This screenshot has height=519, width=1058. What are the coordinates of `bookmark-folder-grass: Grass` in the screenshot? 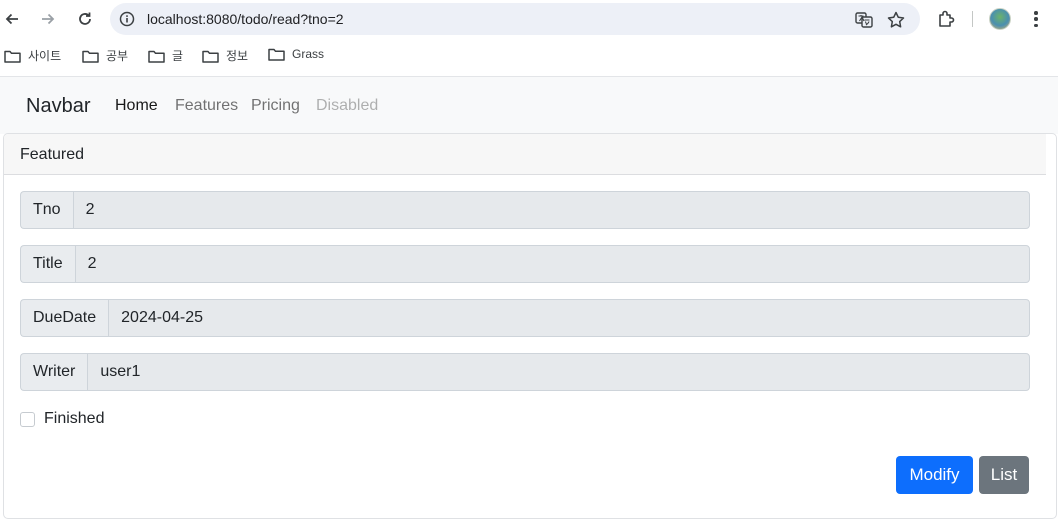 It's located at (296, 54).